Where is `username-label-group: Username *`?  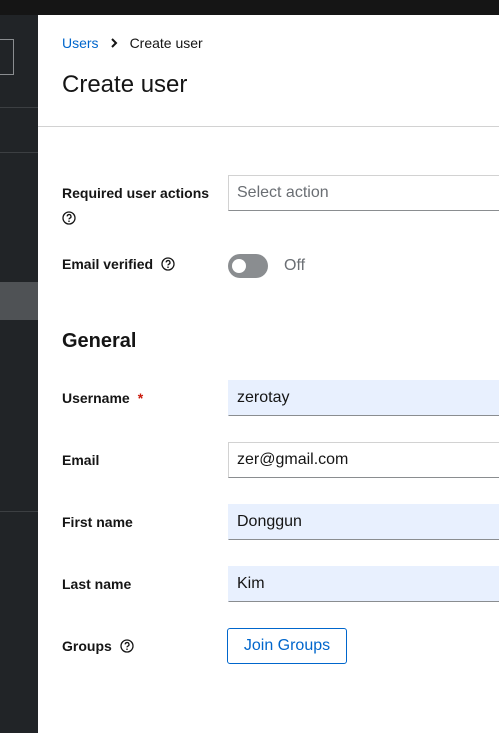 username-label-group: Username * is located at coordinates (102, 398).